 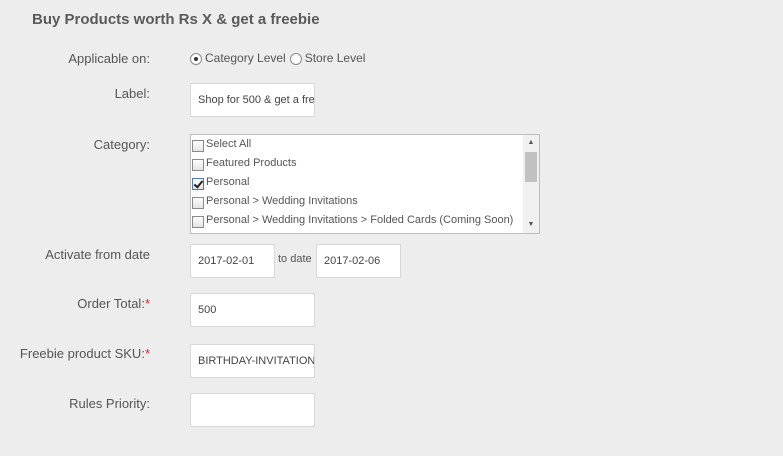 I want to click on category-option-personal: Personal, so click(x=220, y=182).